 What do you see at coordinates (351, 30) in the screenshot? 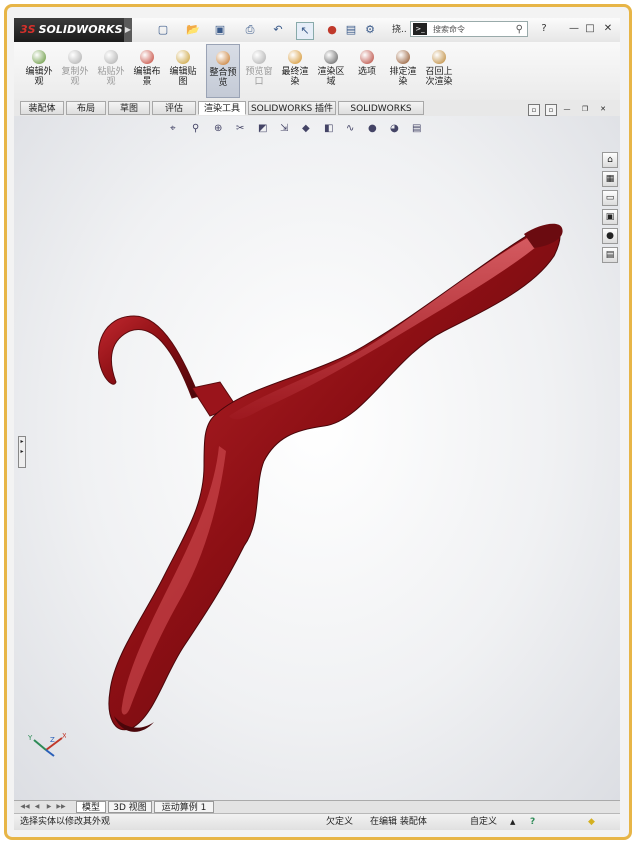
I see `file-properties-icon: ▤` at bounding box center [351, 30].